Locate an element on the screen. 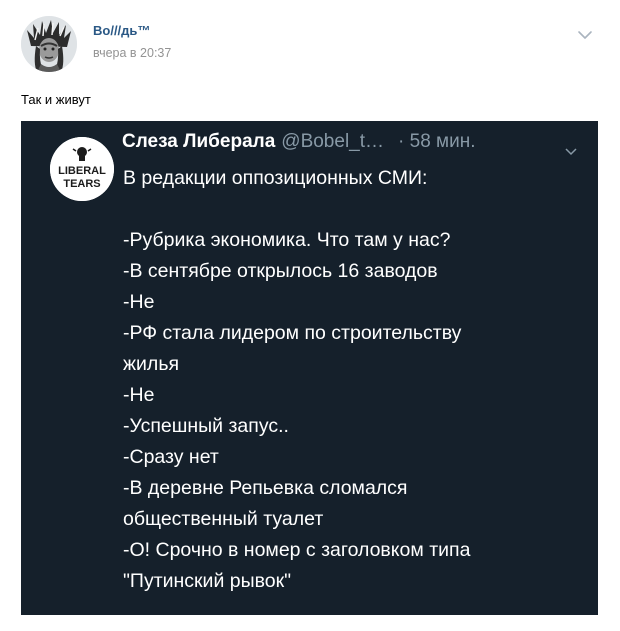  tweet-line: В редакции оппозиционных СМИ: is located at coordinates (275, 178).